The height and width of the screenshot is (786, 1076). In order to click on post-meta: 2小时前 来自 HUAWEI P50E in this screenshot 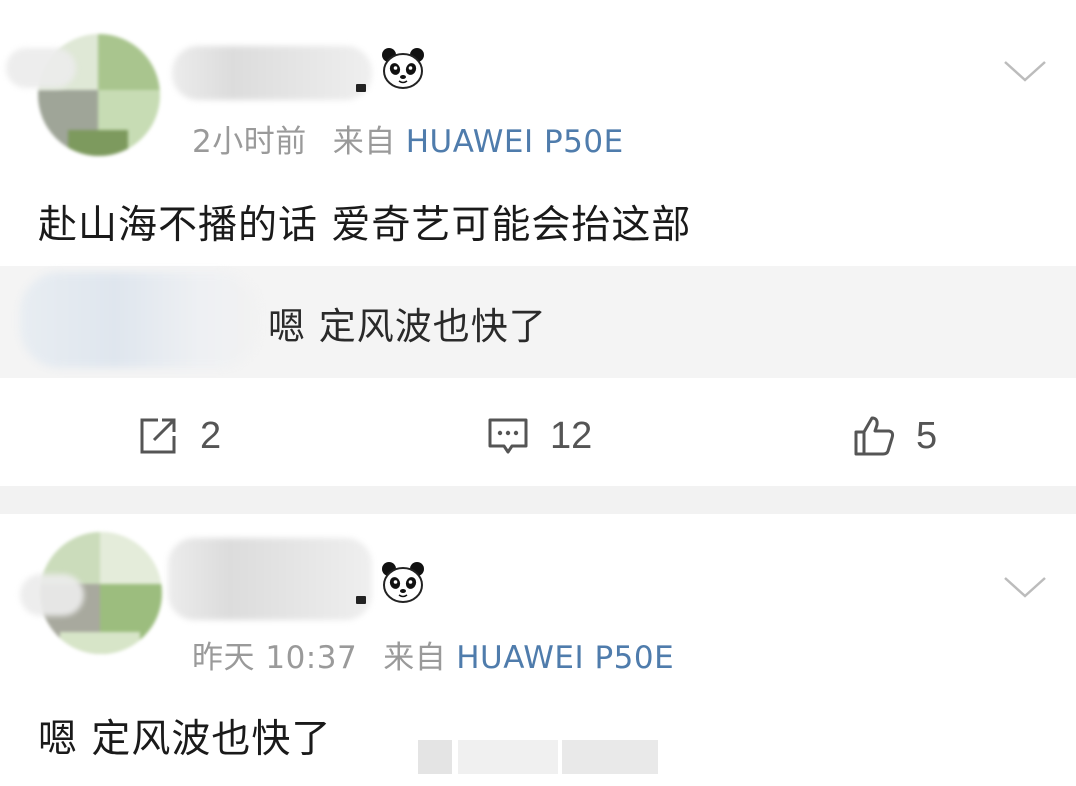, I will do `click(408, 138)`.